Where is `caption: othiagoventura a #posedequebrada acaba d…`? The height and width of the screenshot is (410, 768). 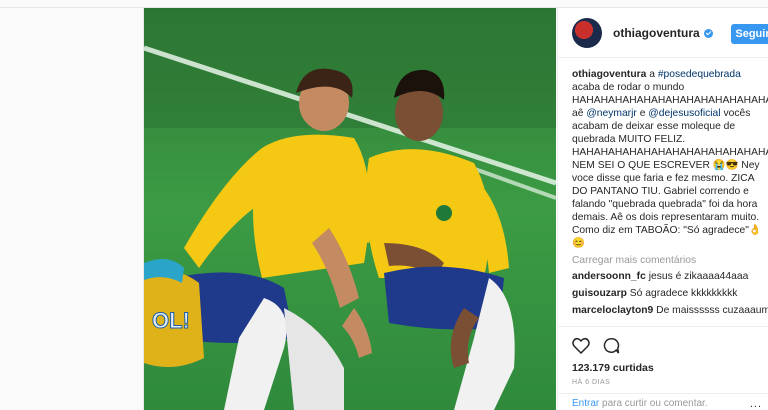 caption: othiagoventura a #posedequebrada acaba d… is located at coordinates (670, 159).